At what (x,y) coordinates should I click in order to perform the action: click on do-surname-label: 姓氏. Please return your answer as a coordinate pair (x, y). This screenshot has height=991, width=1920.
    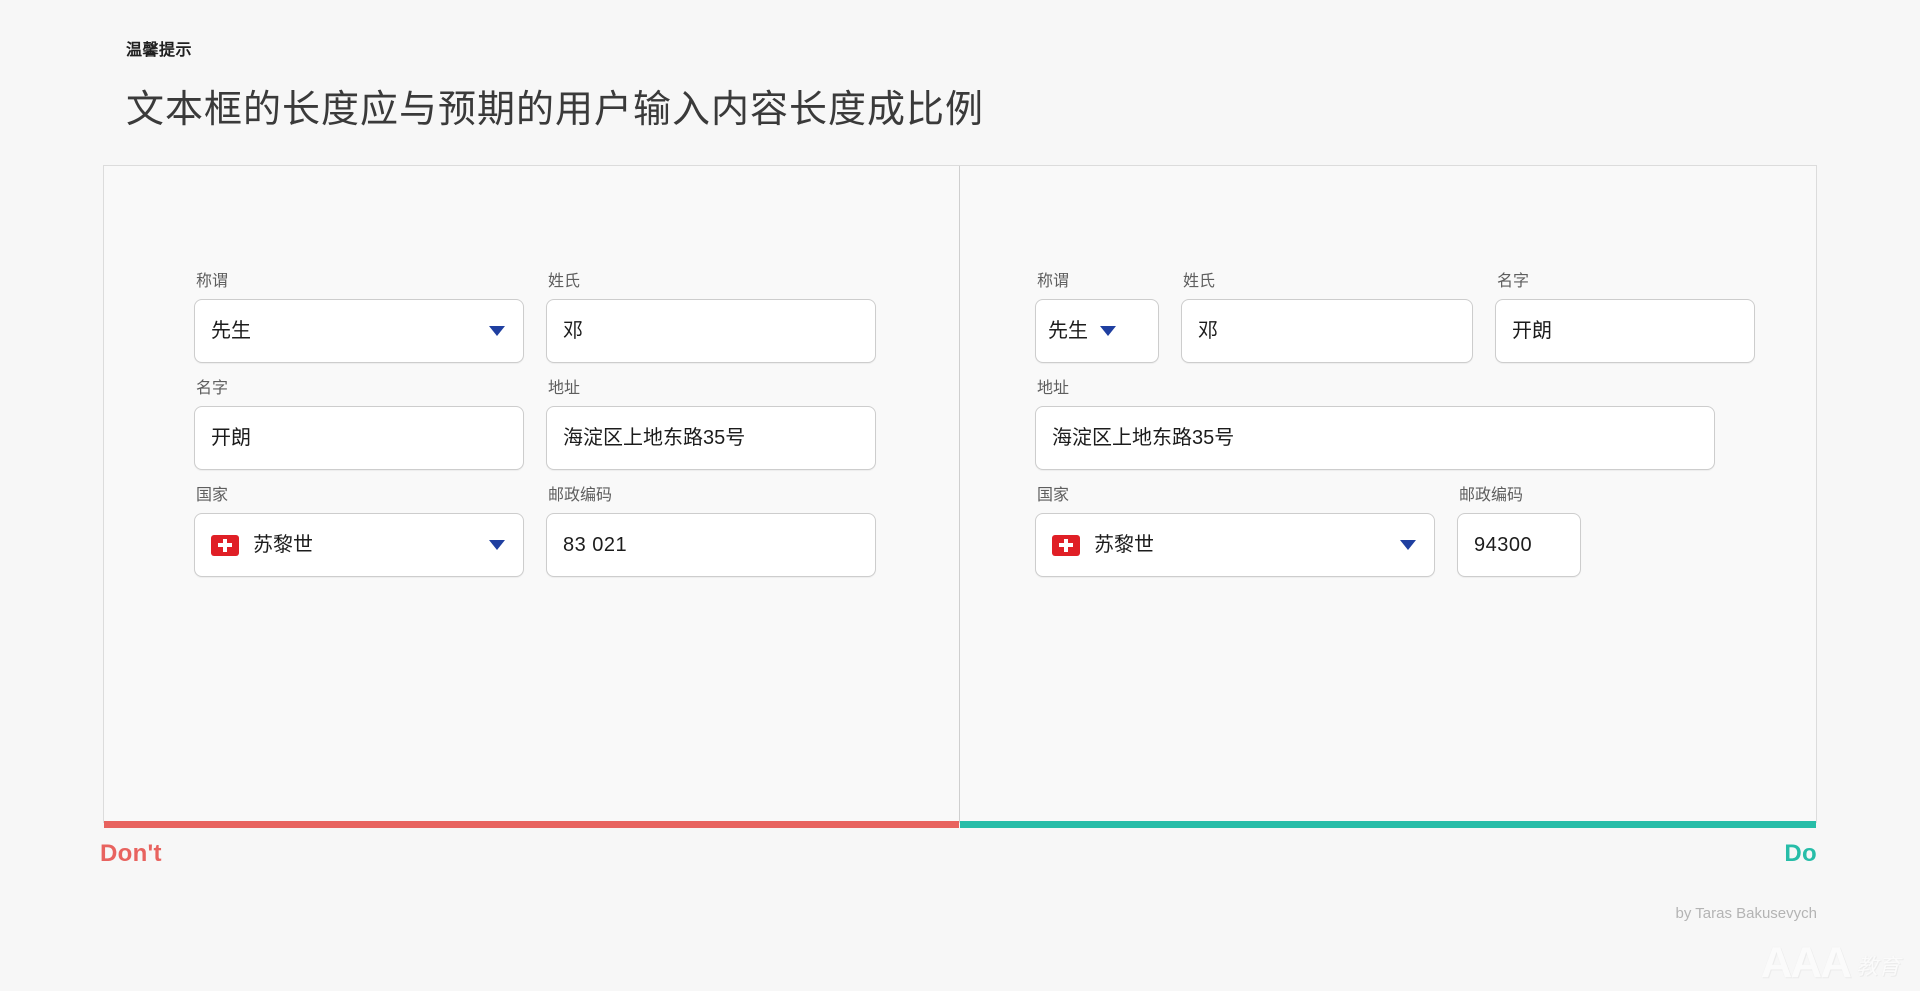
    Looking at the image, I should click on (1199, 281).